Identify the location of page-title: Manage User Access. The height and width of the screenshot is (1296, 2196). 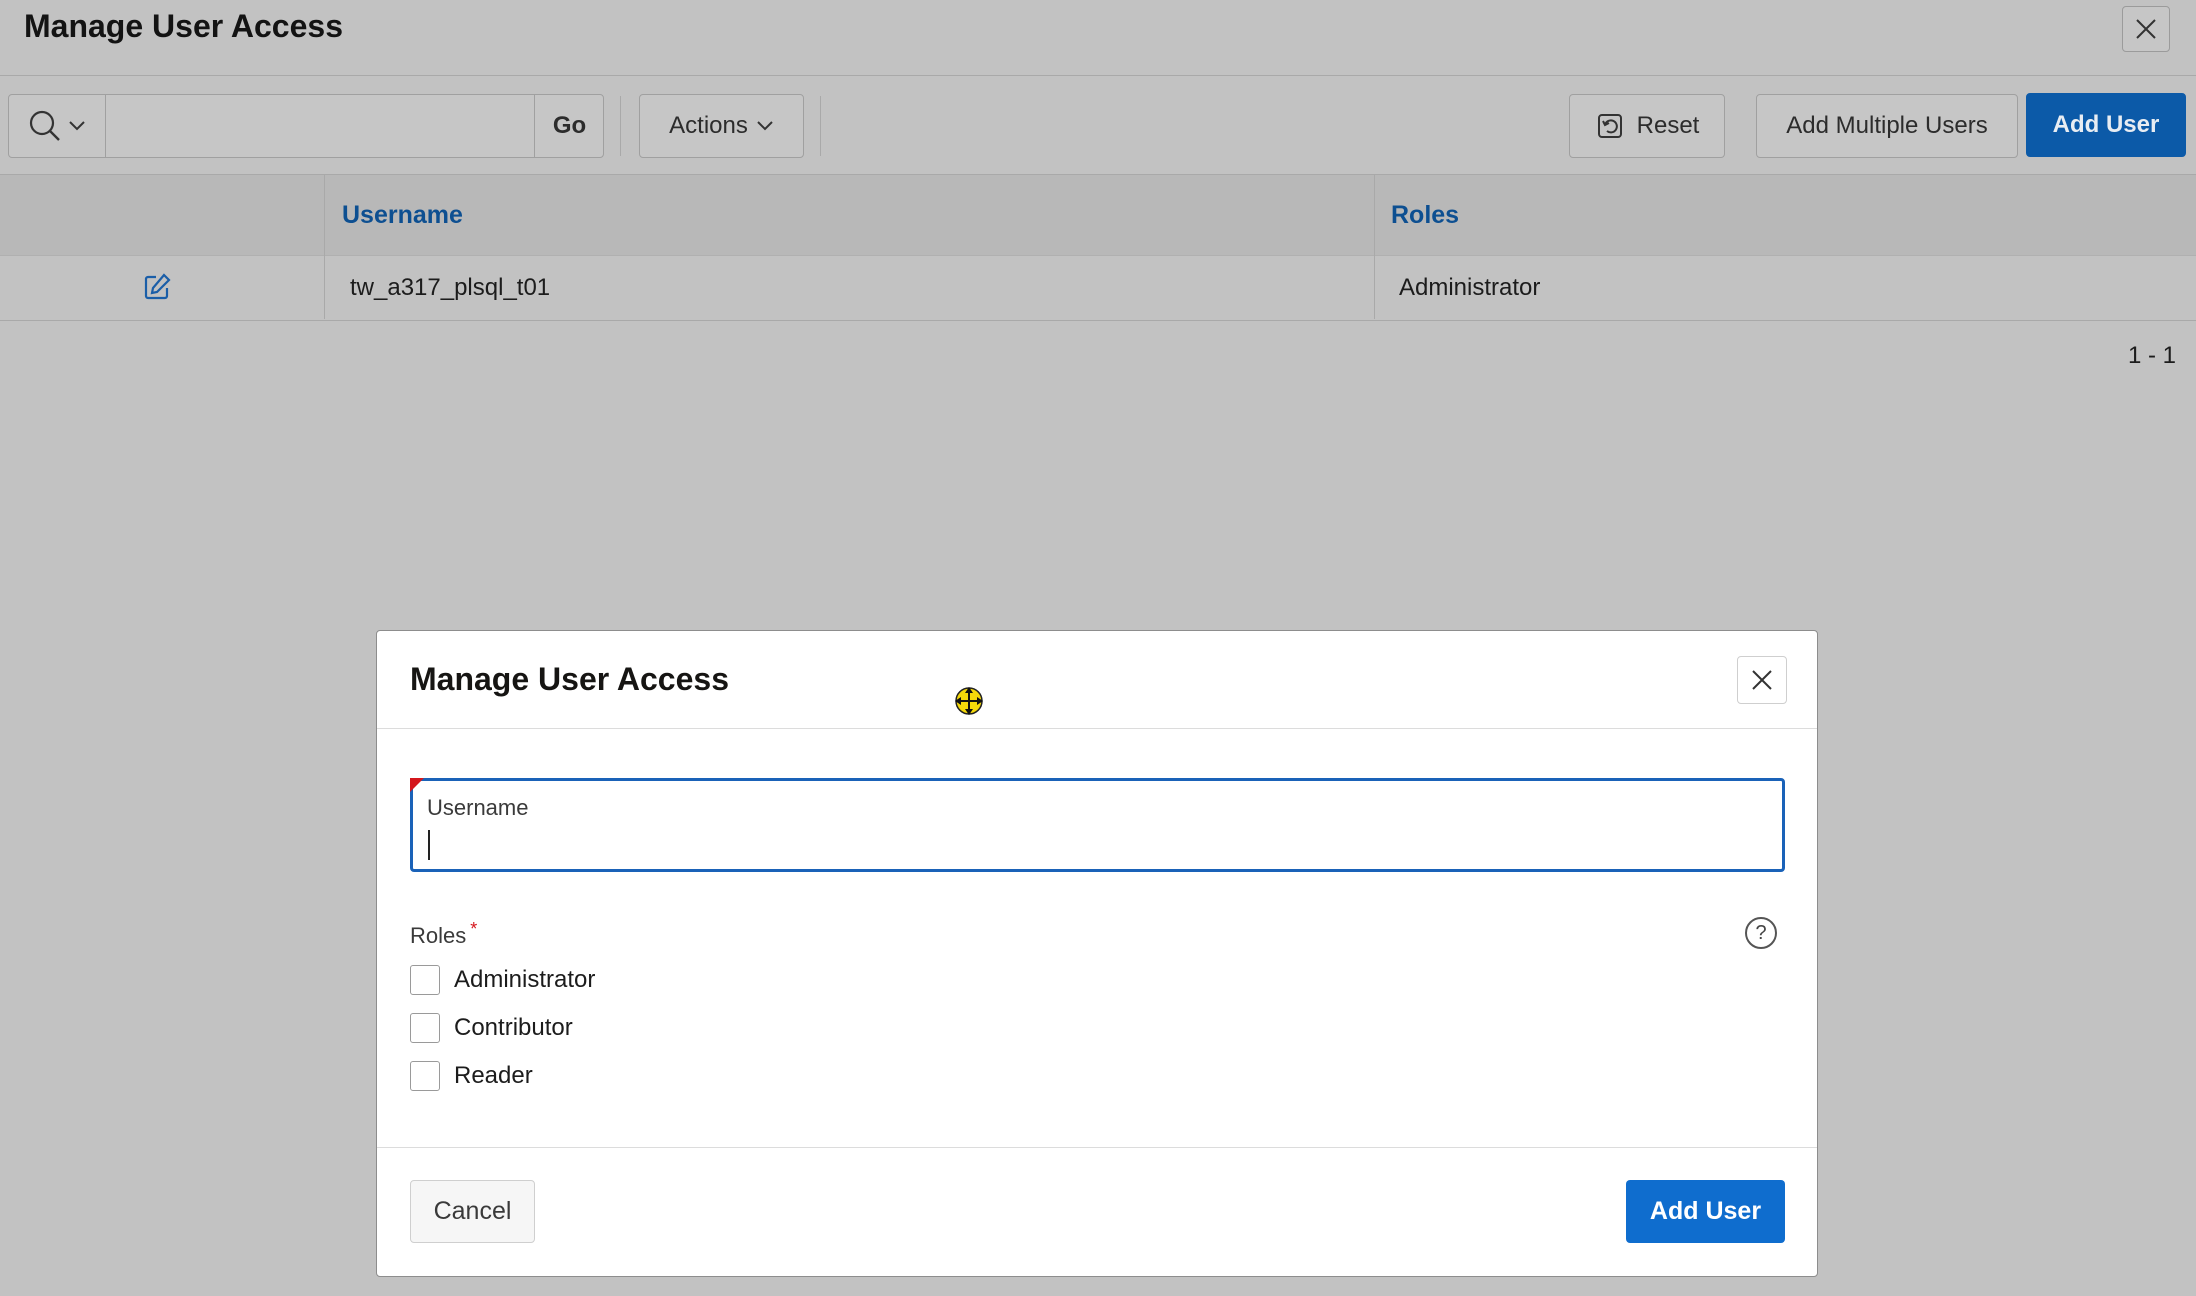
(183, 26).